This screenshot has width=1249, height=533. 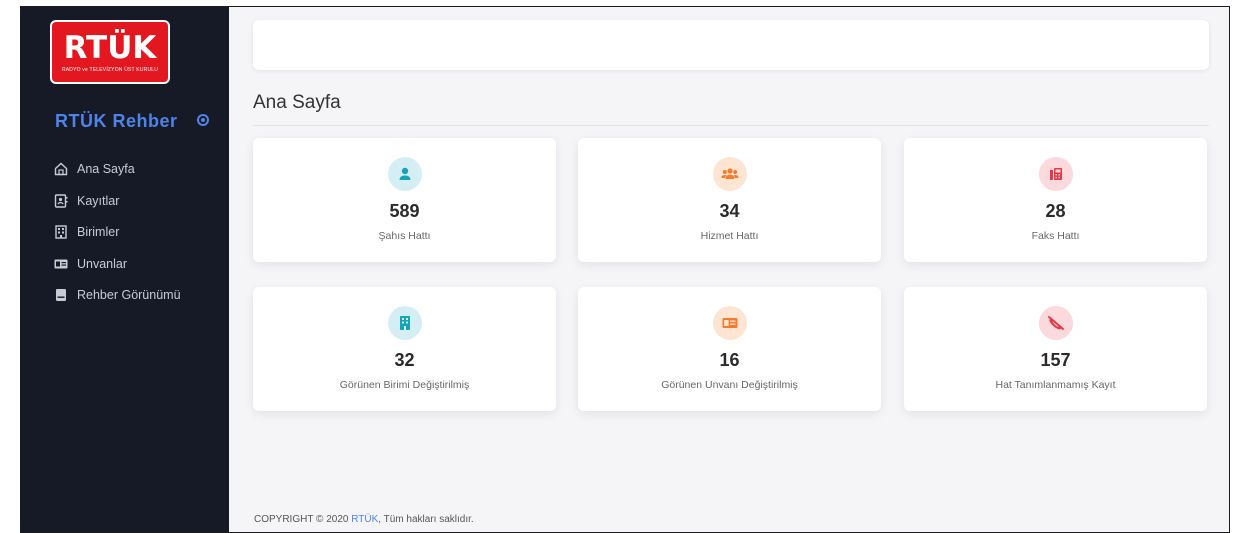 I want to click on contact-book-icon, so click(x=61, y=200).